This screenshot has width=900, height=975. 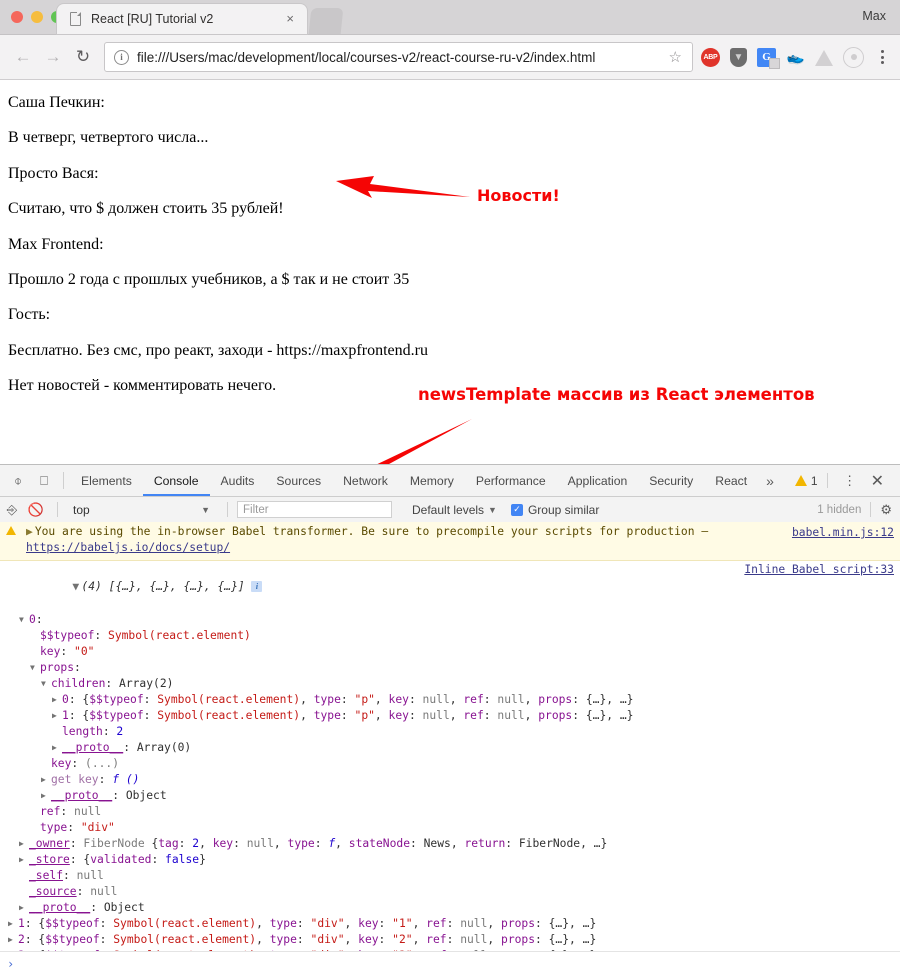 What do you see at coordinates (450, 876) in the screenshot?
I see `console-tree-row: _self: null` at bounding box center [450, 876].